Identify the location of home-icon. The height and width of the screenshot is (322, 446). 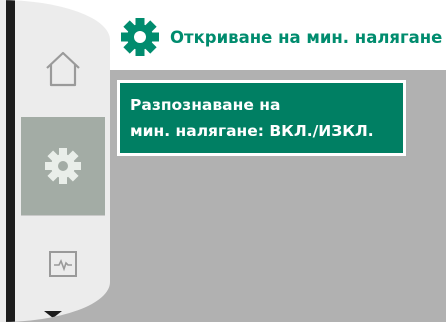
(63, 69).